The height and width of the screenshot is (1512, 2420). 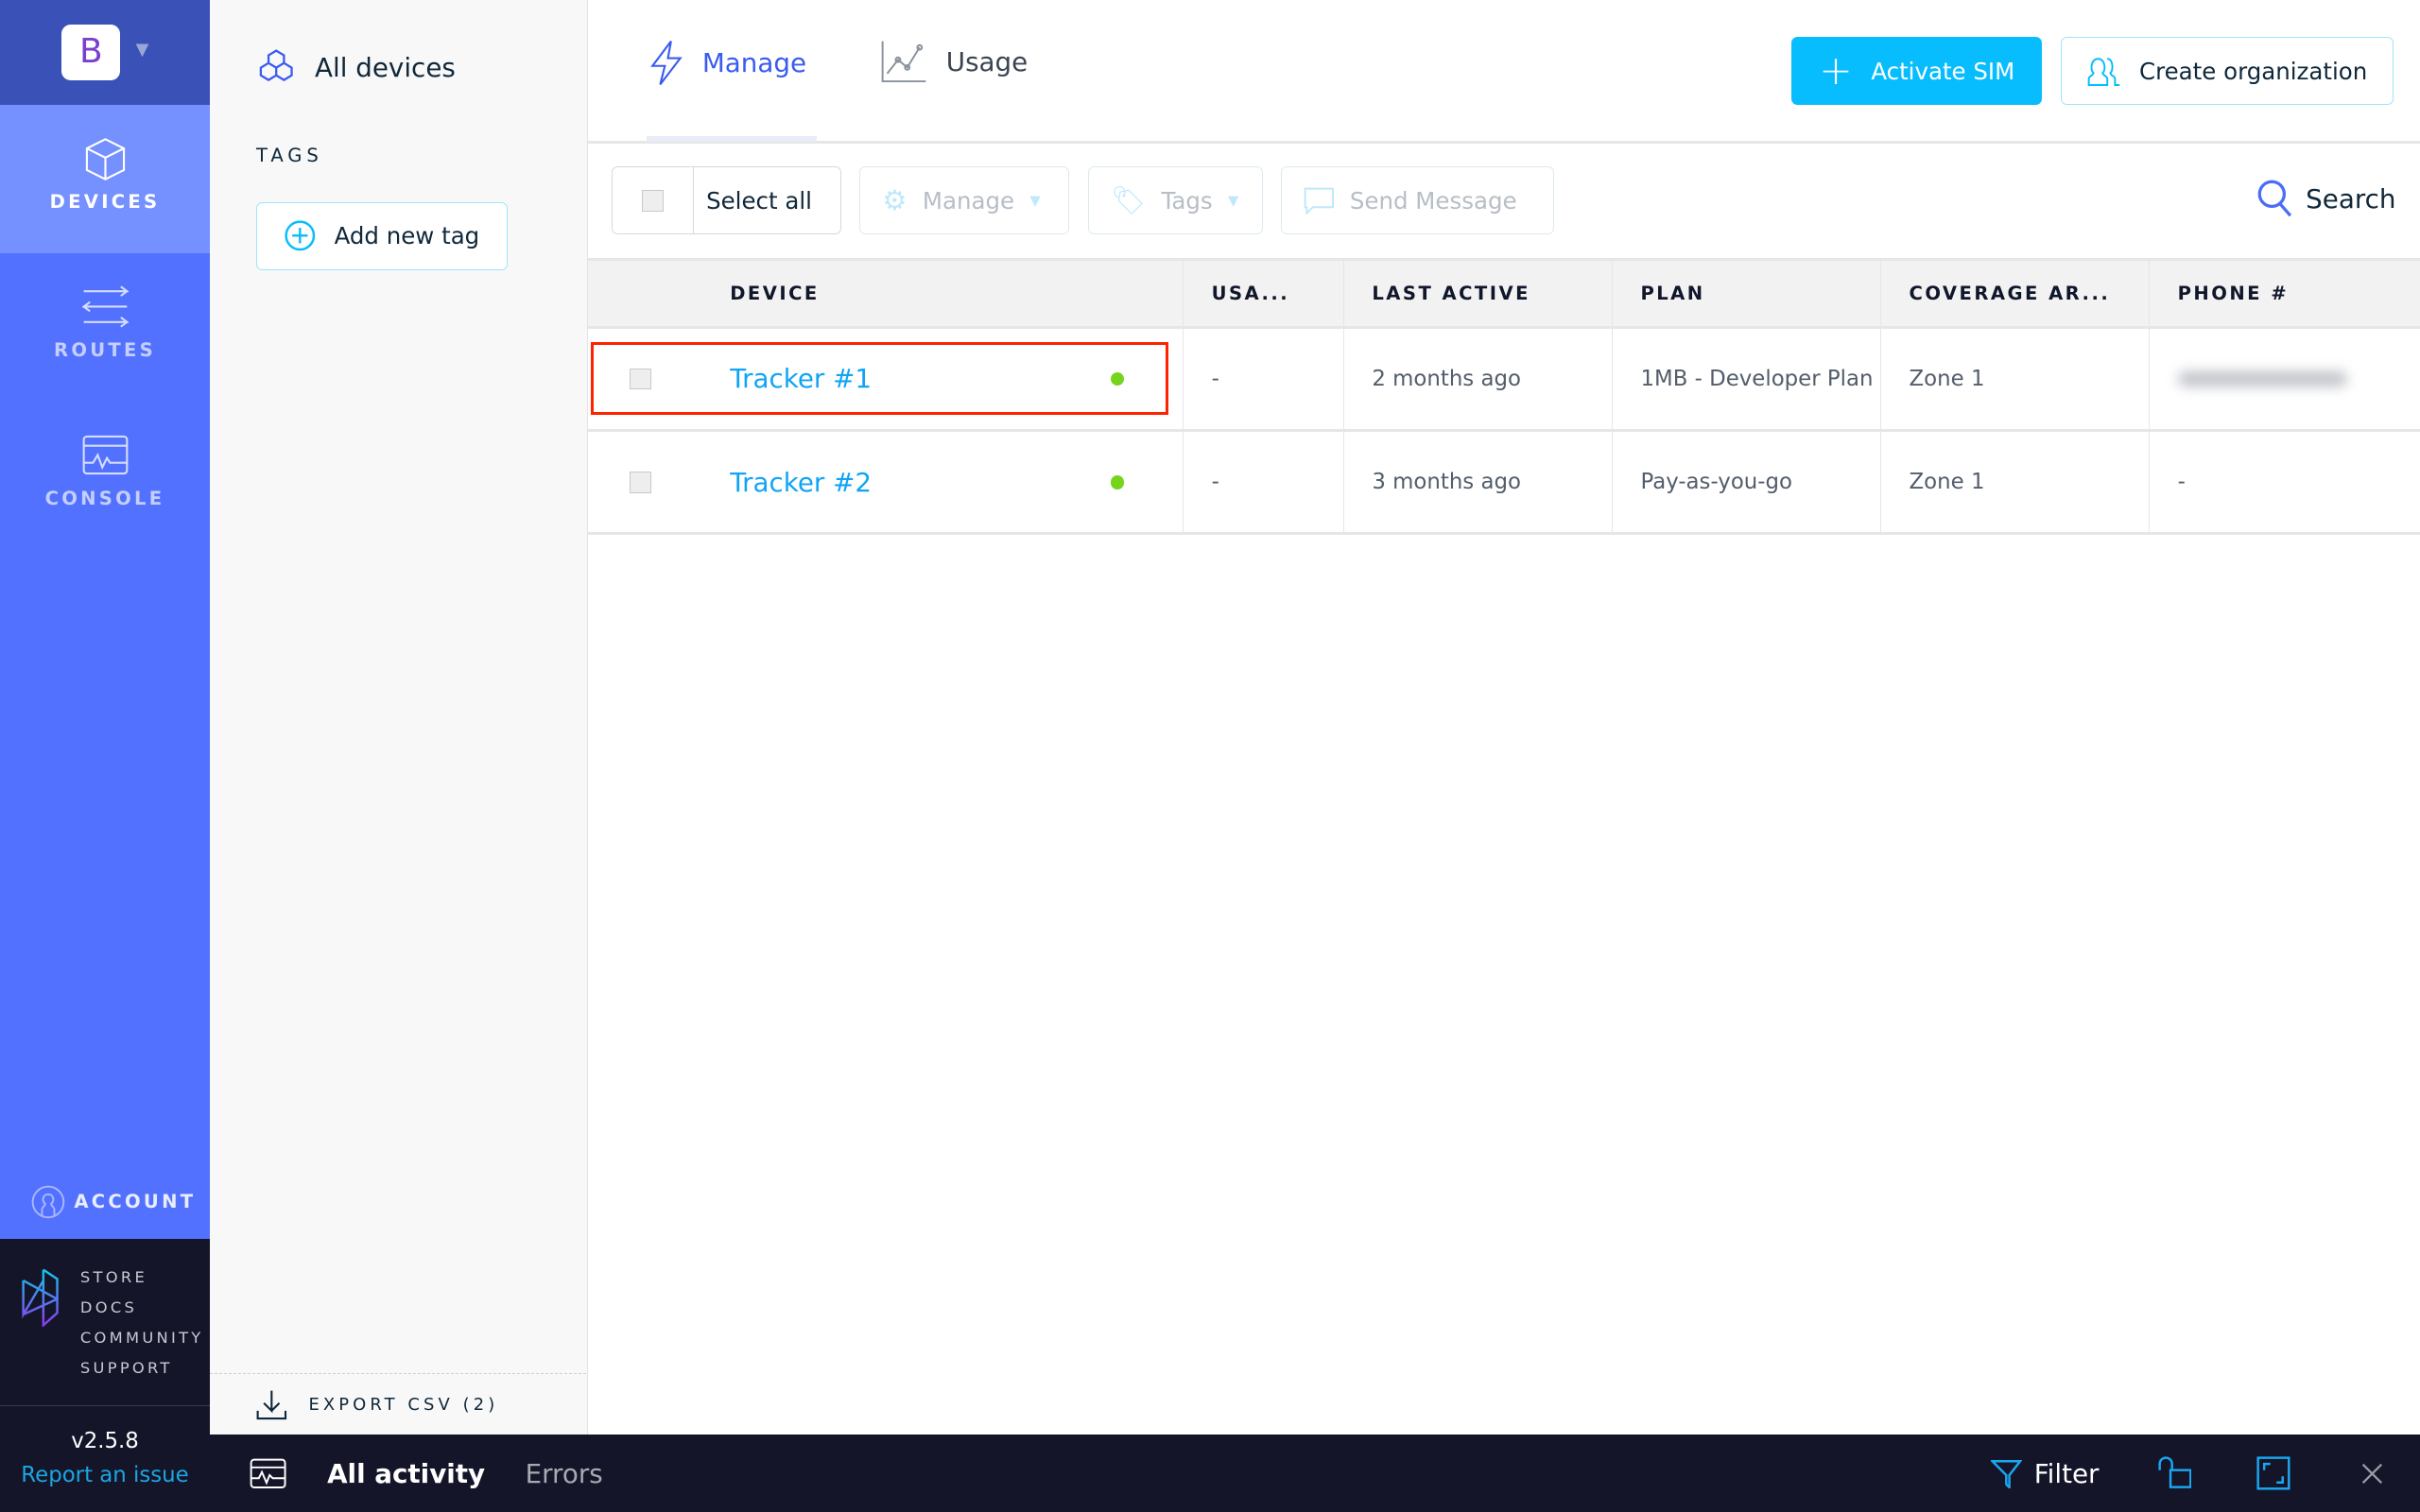 What do you see at coordinates (2351, 199) in the screenshot?
I see `search-label: Search` at bounding box center [2351, 199].